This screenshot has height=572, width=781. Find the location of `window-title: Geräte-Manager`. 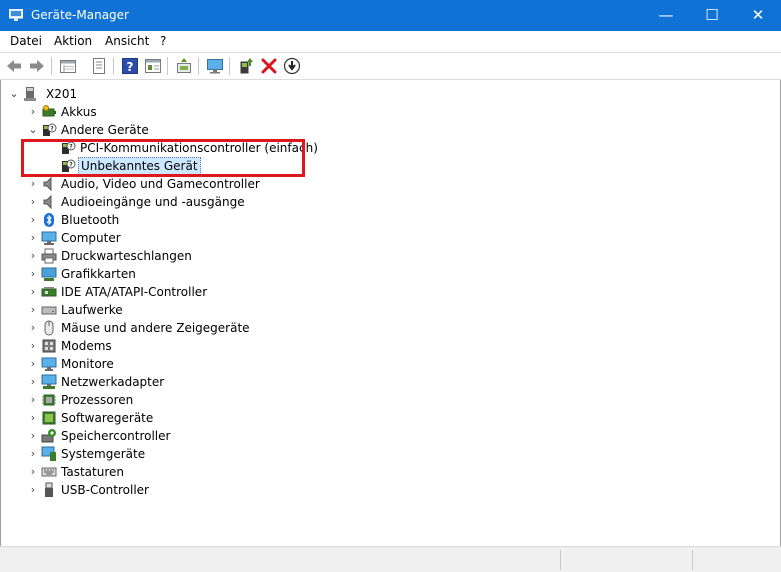

window-title: Geräte-Manager is located at coordinates (80, 15).